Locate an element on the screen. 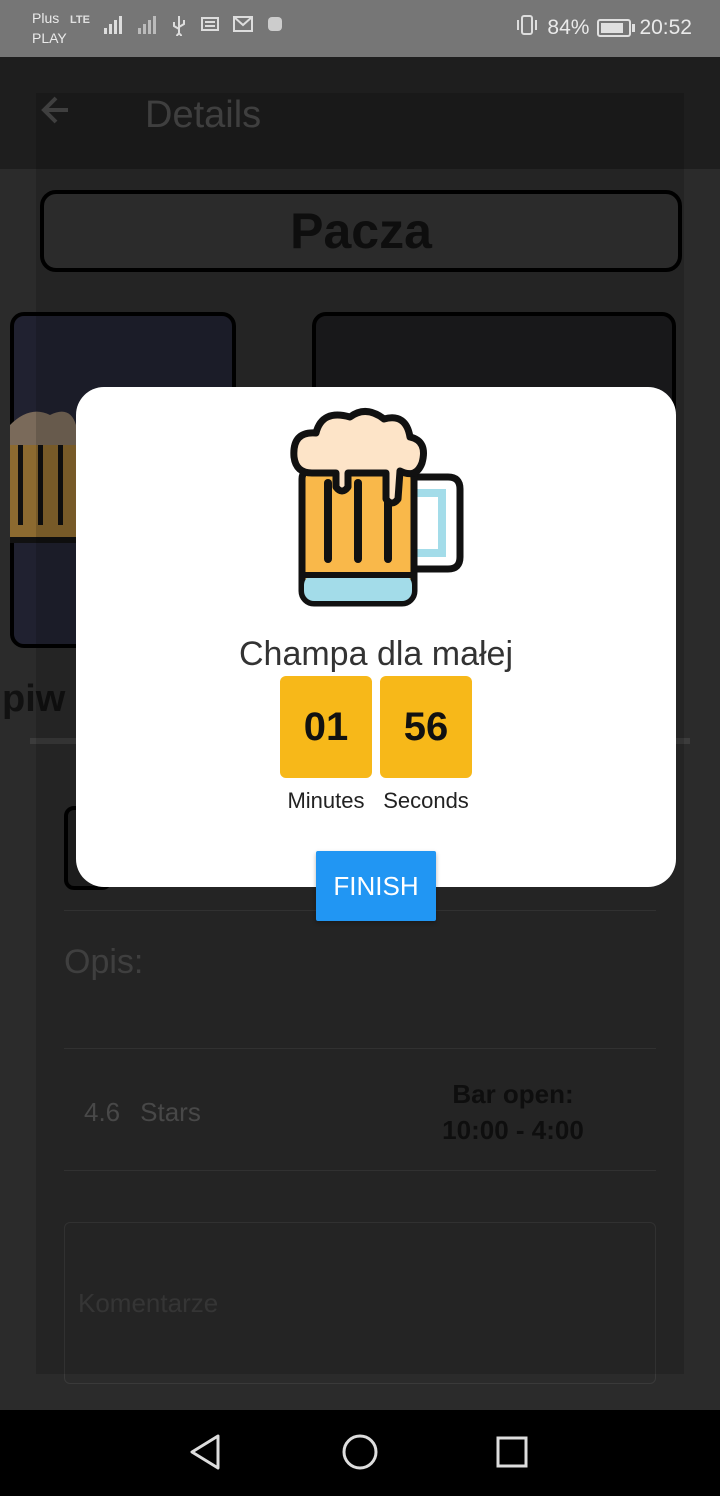  signal-bars-icon is located at coordinates (113, 28).